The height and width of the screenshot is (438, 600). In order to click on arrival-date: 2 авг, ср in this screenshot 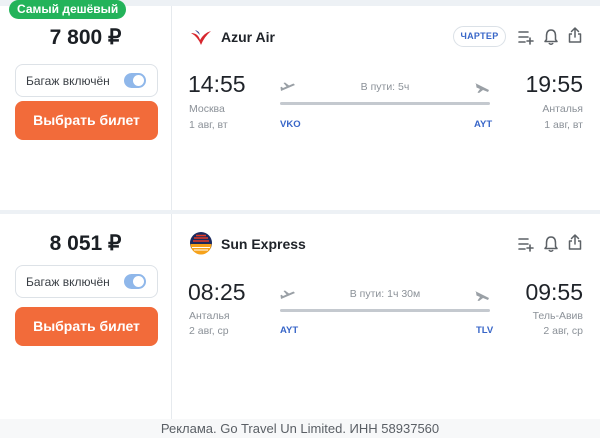, I will do `click(563, 331)`.